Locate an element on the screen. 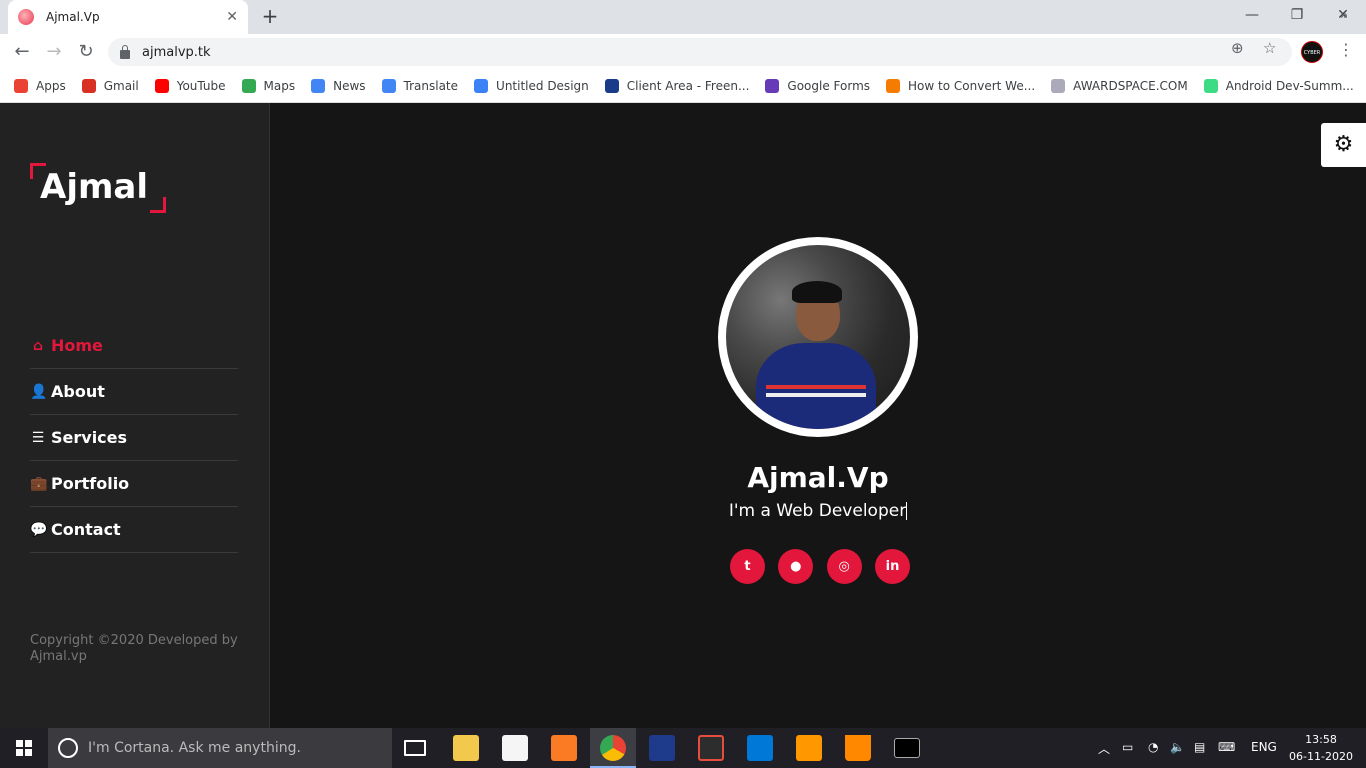 The image size is (1366, 768). devcpp-icon is located at coordinates (662, 748).